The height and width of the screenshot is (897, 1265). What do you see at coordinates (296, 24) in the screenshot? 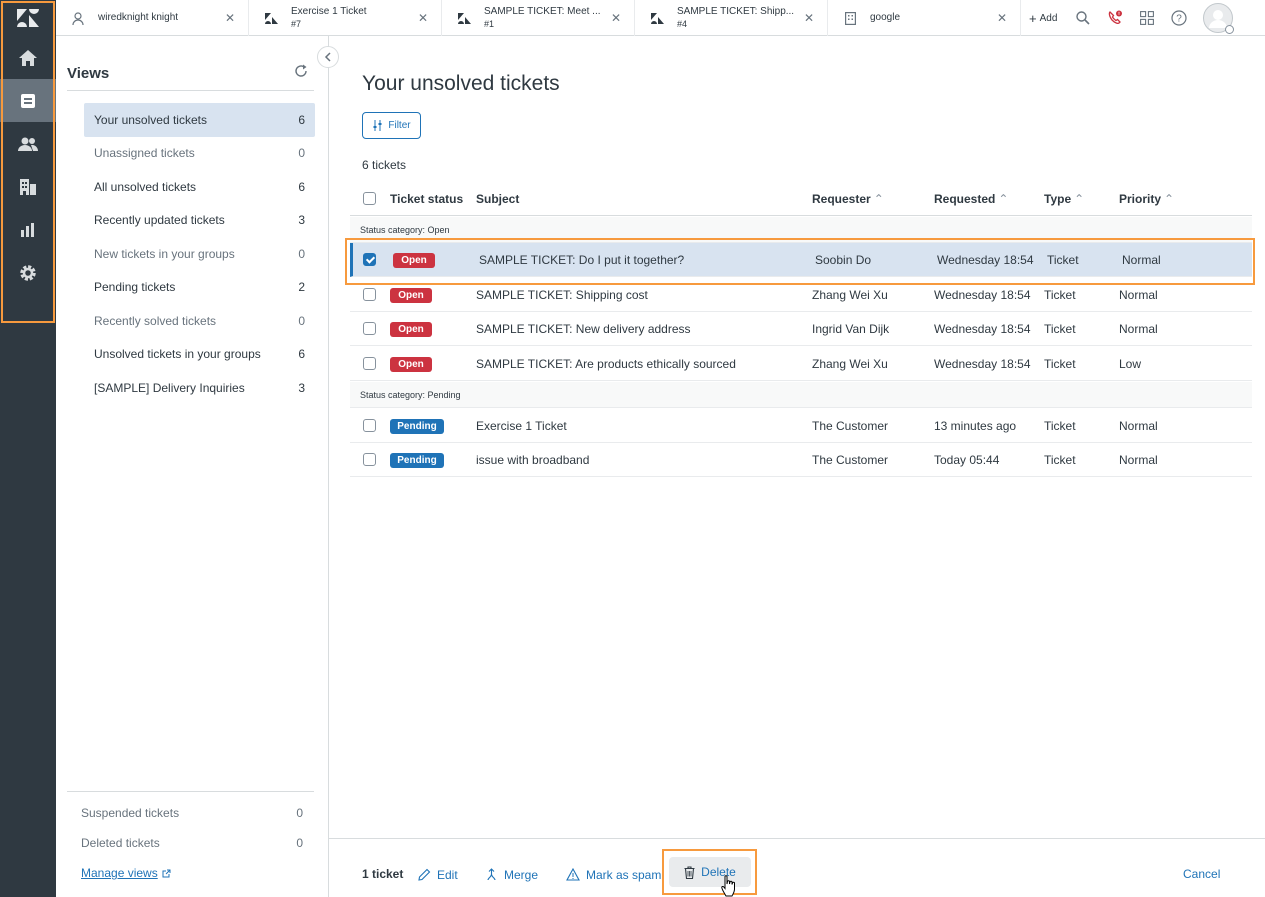
I see `tab-subtitle: #7` at bounding box center [296, 24].